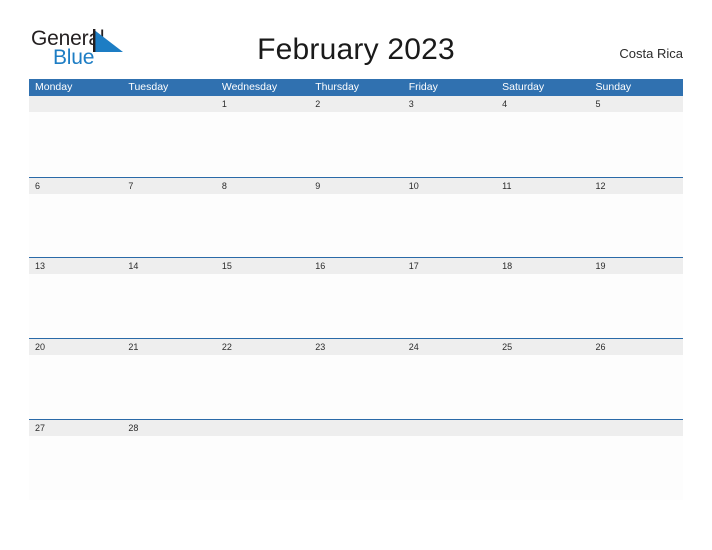  I want to click on day-cell: 16, so click(355, 266).